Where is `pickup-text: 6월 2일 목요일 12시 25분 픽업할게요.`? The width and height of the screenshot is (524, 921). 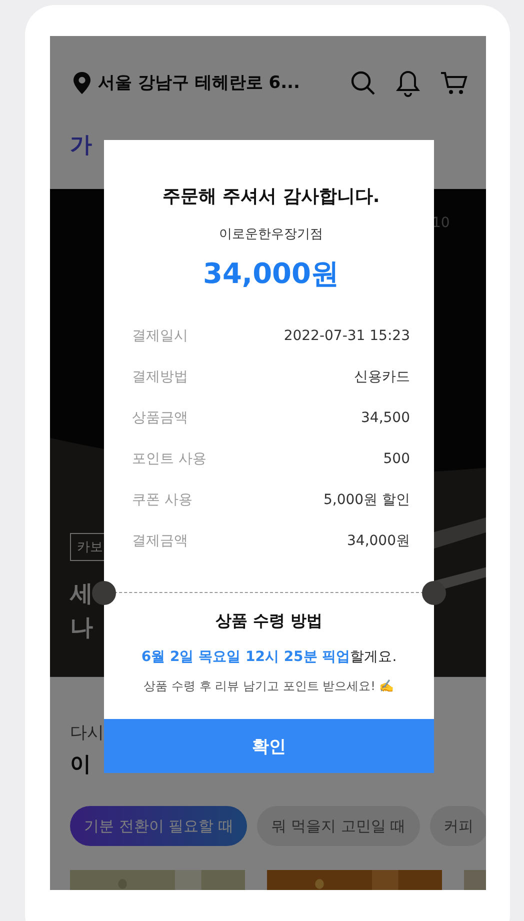 pickup-text: 6월 2일 목요일 12시 25분 픽업할게요. is located at coordinates (269, 657).